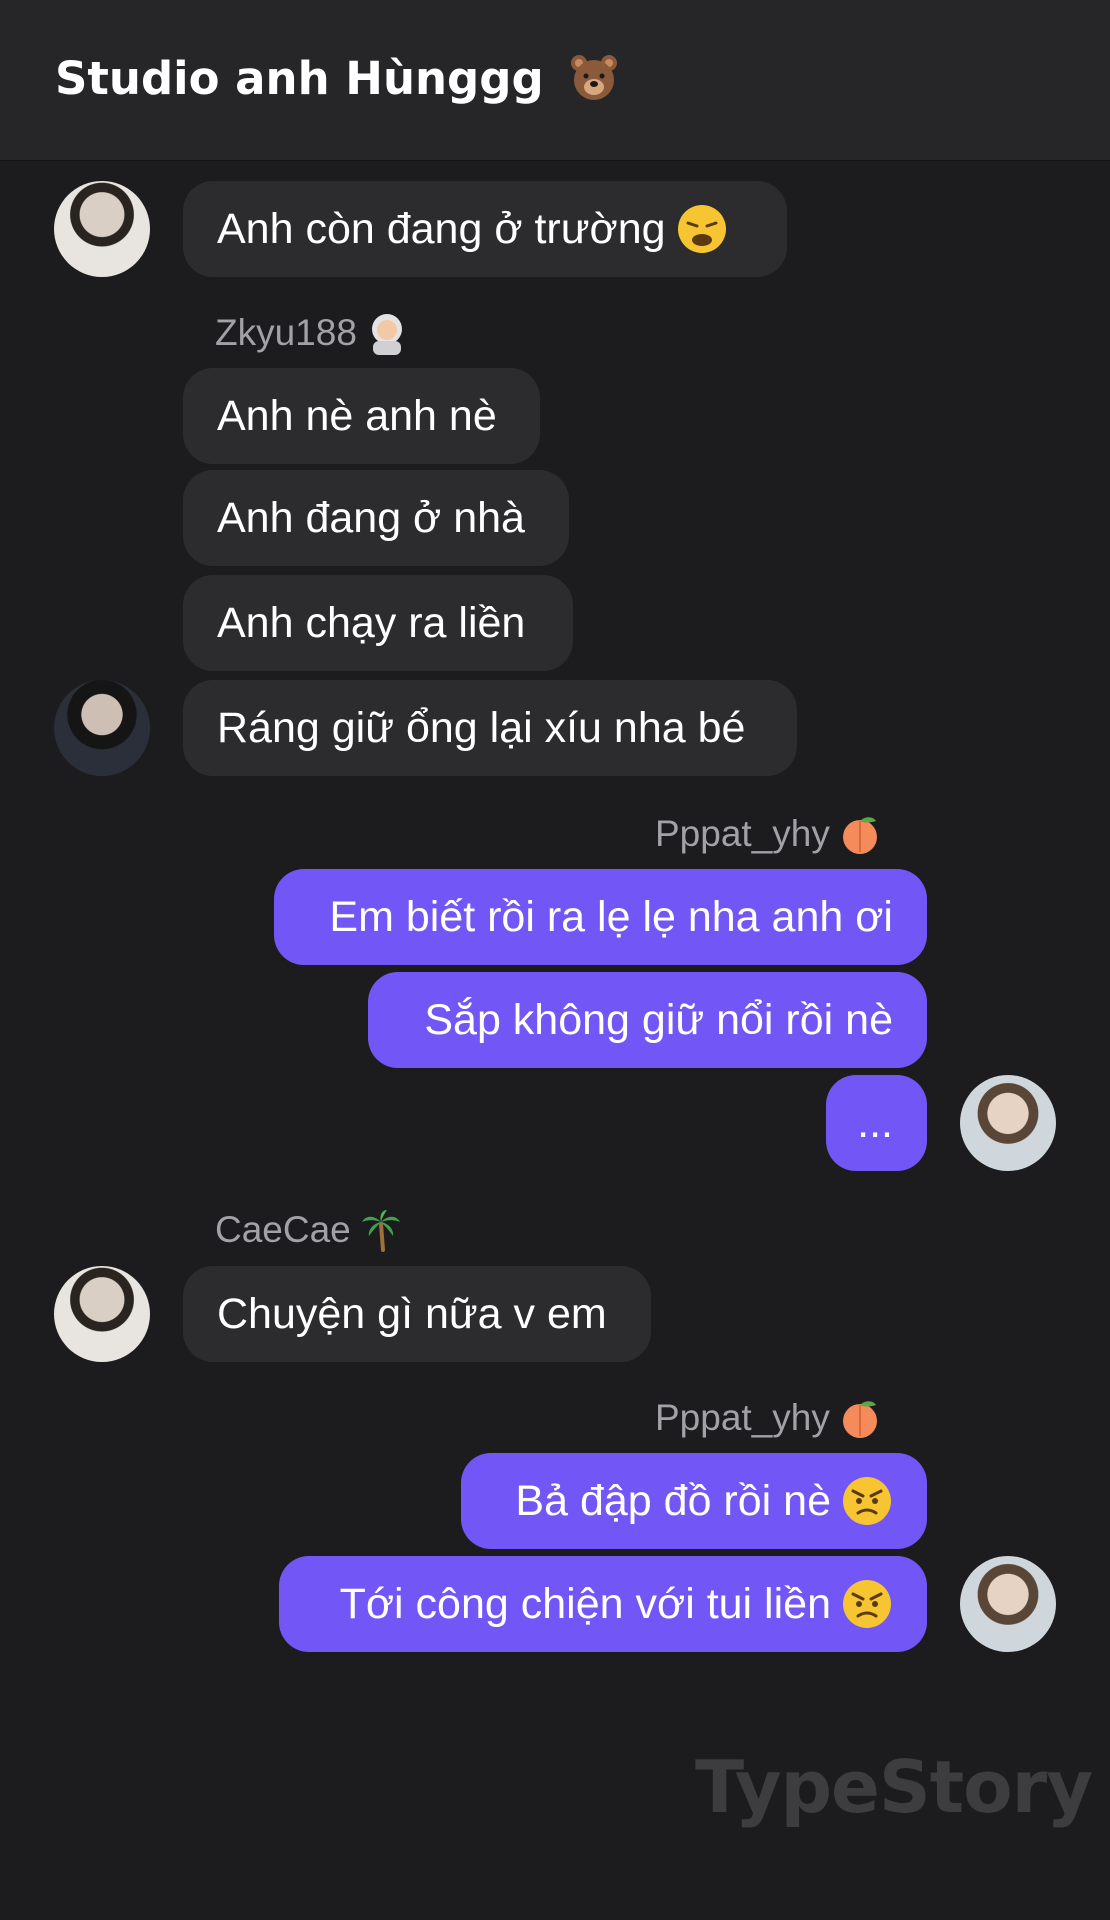 This screenshot has height=1920, width=1110. Describe the element at coordinates (594, 77) in the screenshot. I see `bear-face-icon` at that location.